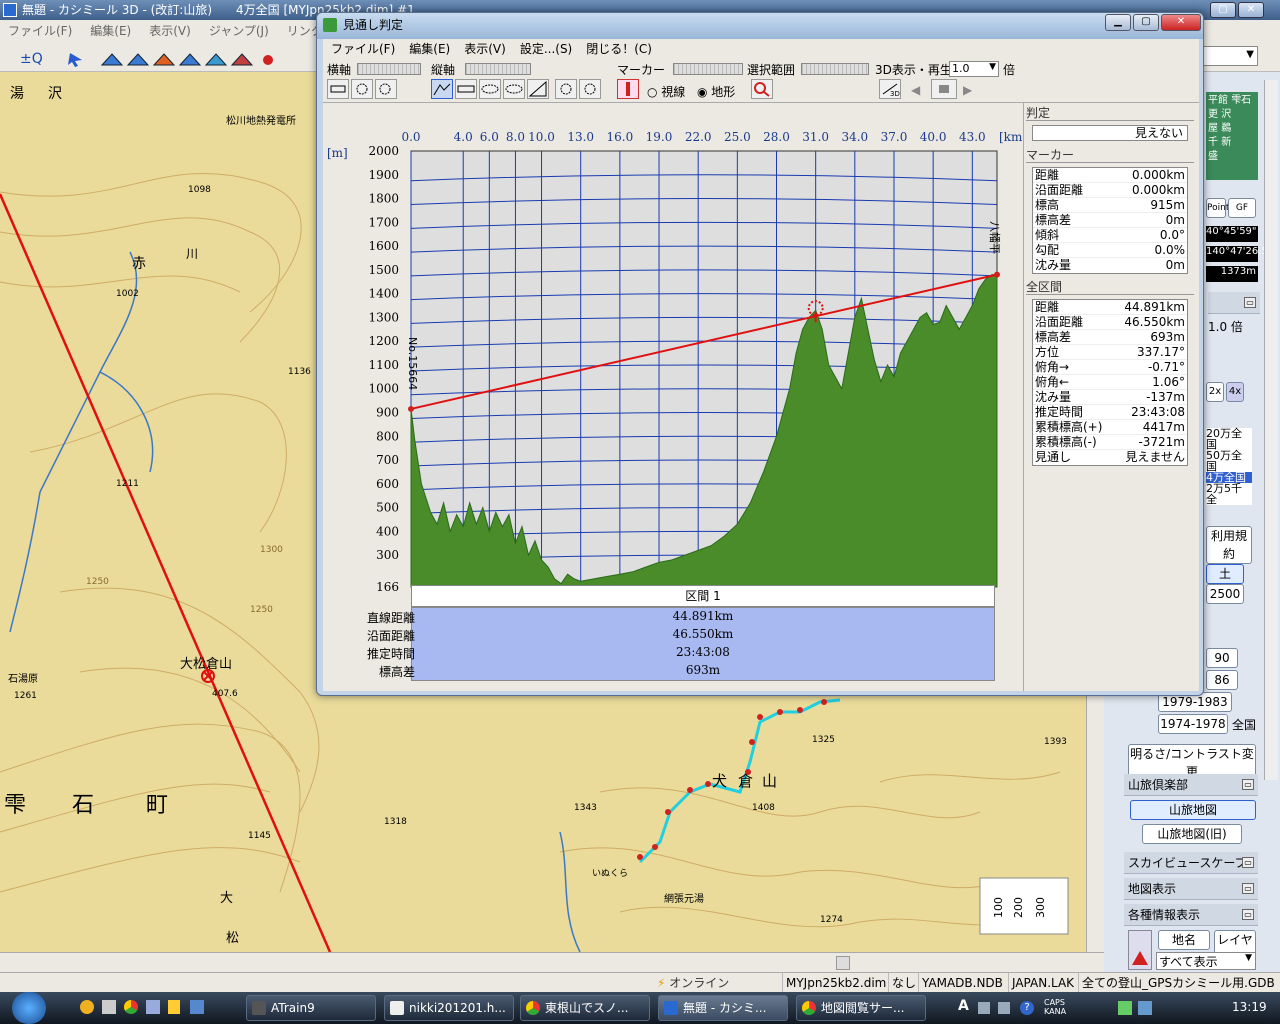 The image size is (1280, 1024). What do you see at coordinates (1213, 142) in the screenshot?
I see `grid-cell: 千` at bounding box center [1213, 142].